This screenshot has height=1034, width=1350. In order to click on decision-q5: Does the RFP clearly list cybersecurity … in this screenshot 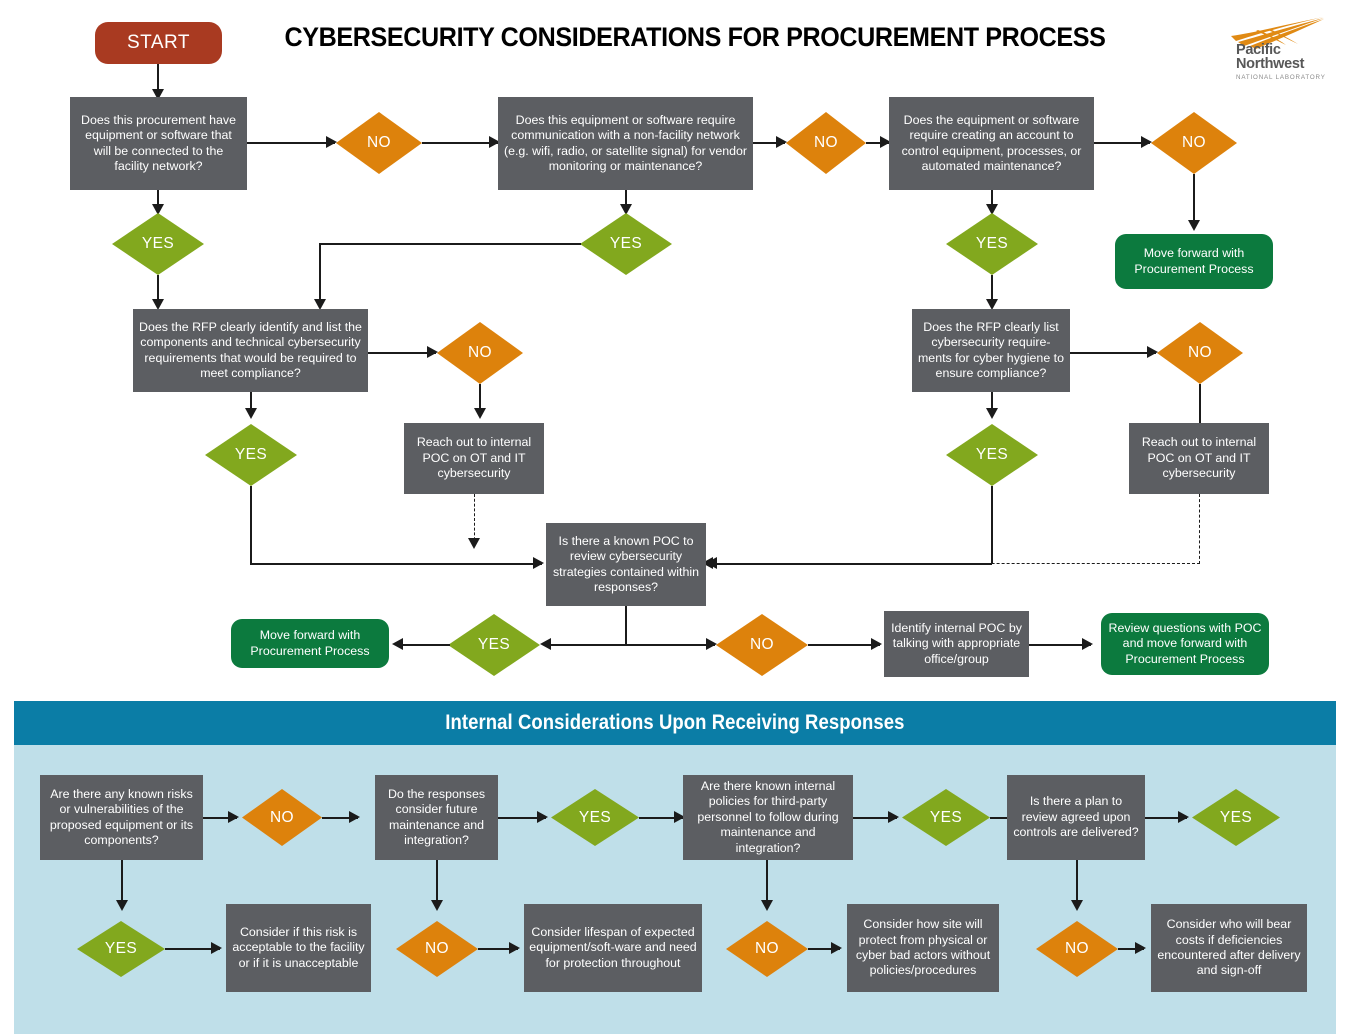, I will do `click(991, 350)`.